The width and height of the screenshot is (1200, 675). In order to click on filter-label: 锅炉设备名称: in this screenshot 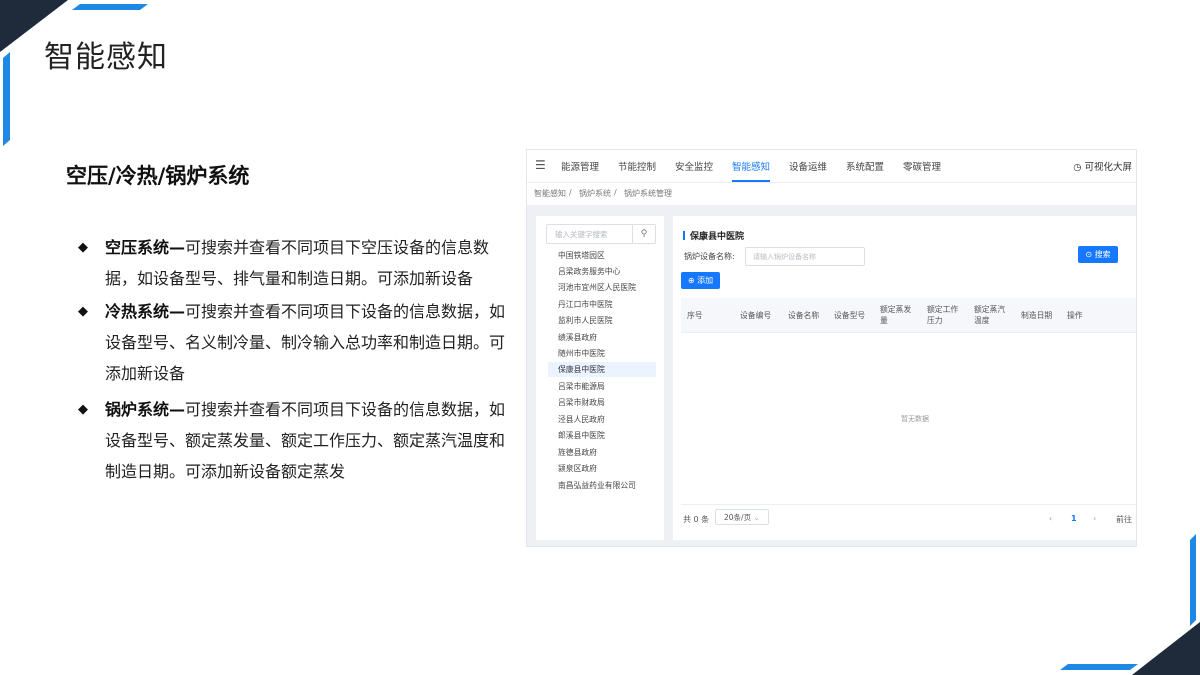, I will do `click(709, 256)`.